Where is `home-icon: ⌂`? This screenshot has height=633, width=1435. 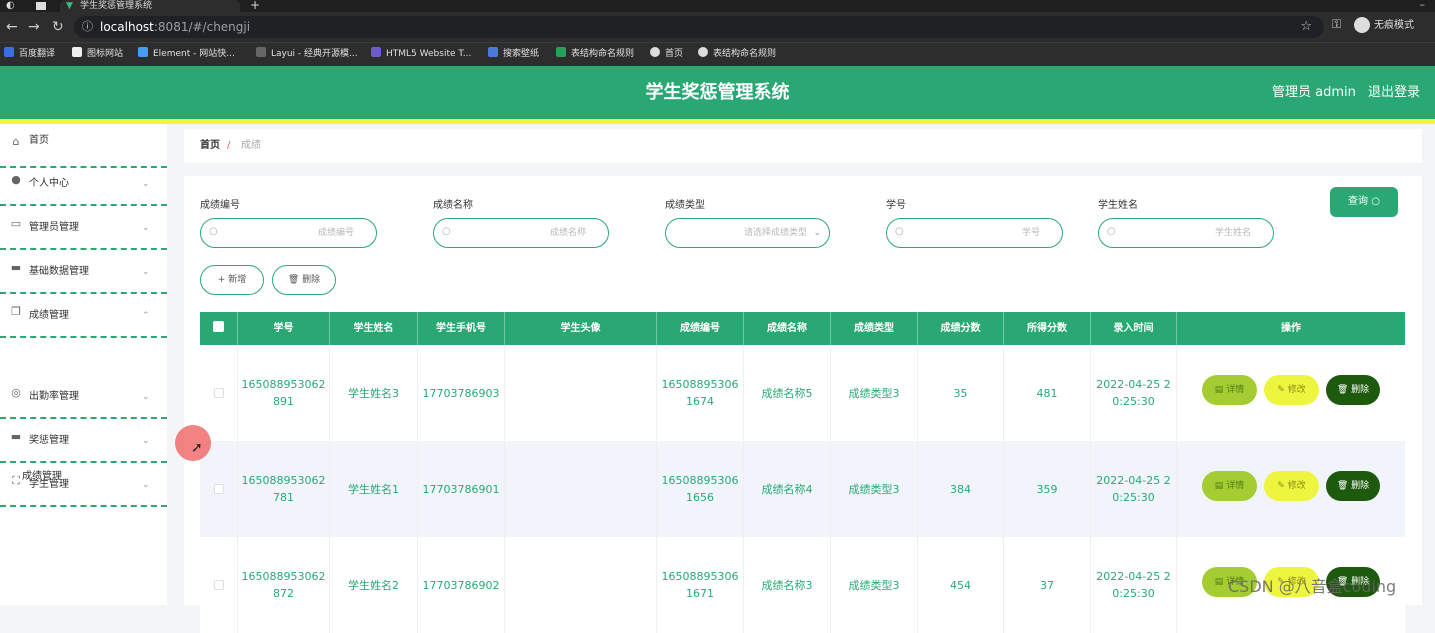
home-icon: ⌂ is located at coordinates (16, 141).